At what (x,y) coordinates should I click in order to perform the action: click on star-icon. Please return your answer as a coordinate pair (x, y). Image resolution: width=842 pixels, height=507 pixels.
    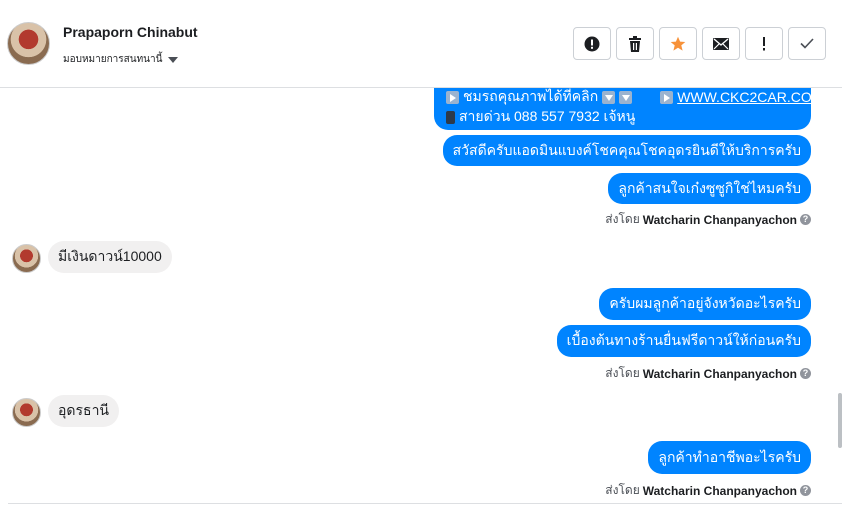
    Looking at the image, I should click on (678, 43).